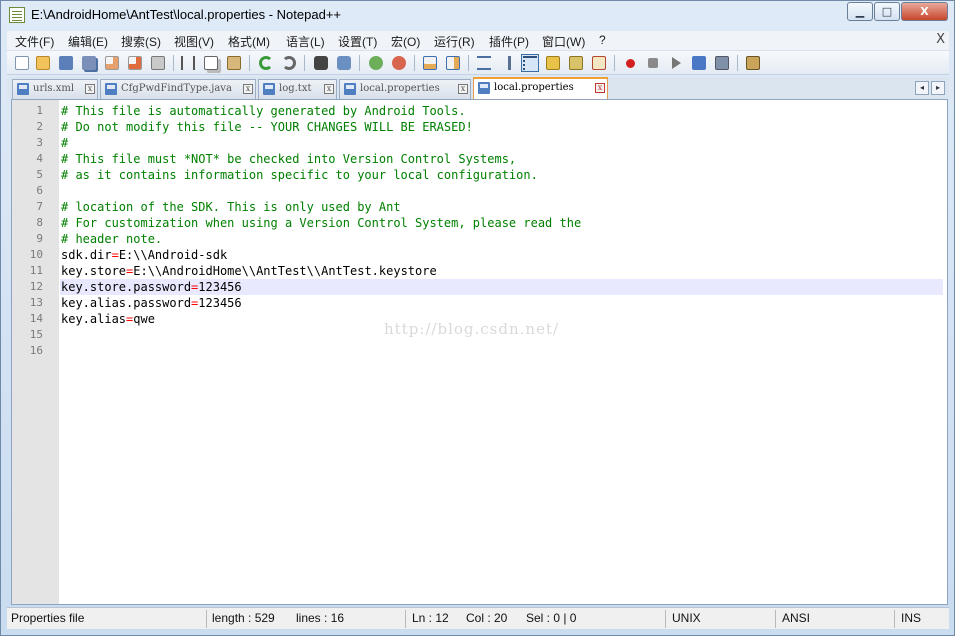 This screenshot has width=955, height=636. Describe the element at coordinates (376, 63) in the screenshot. I see `zoom-in-icon` at that location.